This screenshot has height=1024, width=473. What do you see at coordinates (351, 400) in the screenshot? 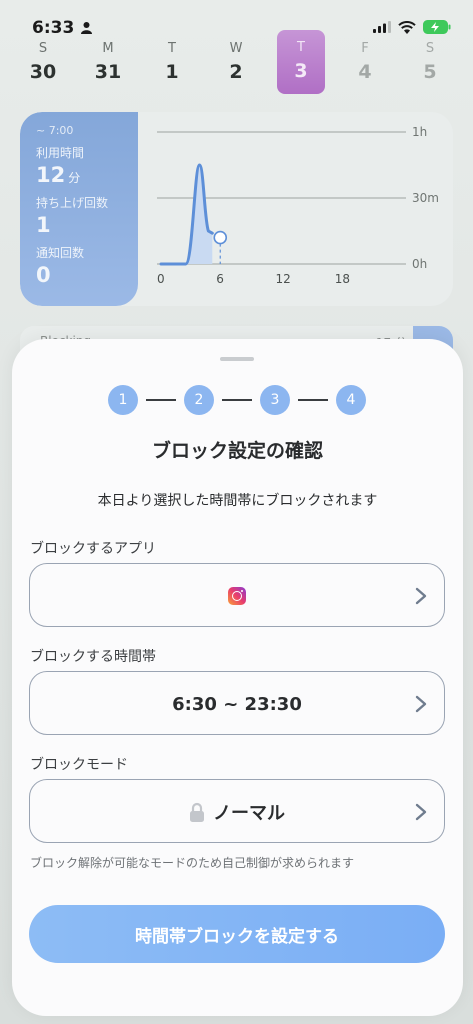
I see `step-4: 4` at bounding box center [351, 400].